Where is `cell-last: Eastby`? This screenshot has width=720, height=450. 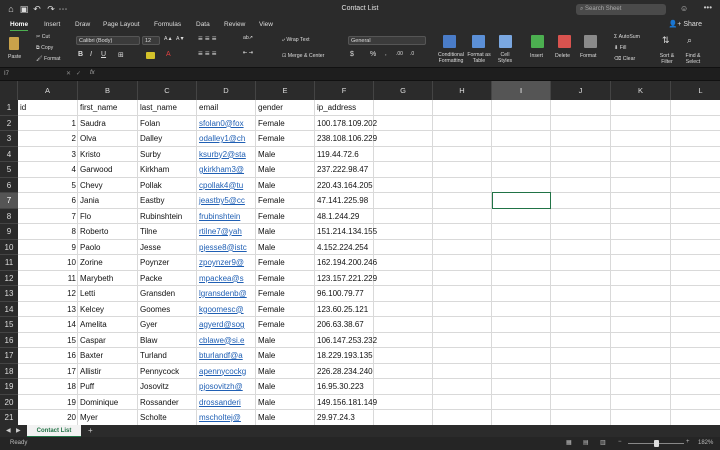 cell-last: Eastby is located at coordinates (167, 200).